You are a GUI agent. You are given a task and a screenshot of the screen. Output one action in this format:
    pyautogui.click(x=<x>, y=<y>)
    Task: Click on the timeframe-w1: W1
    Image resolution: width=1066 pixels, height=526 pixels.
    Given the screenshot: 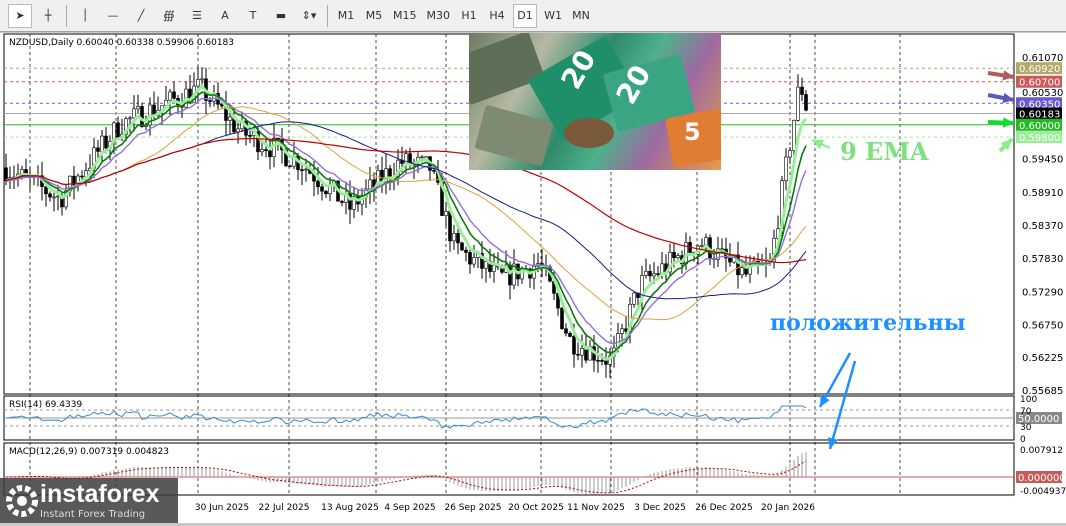 What is the action you would take?
    pyautogui.click(x=553, y=16)
    